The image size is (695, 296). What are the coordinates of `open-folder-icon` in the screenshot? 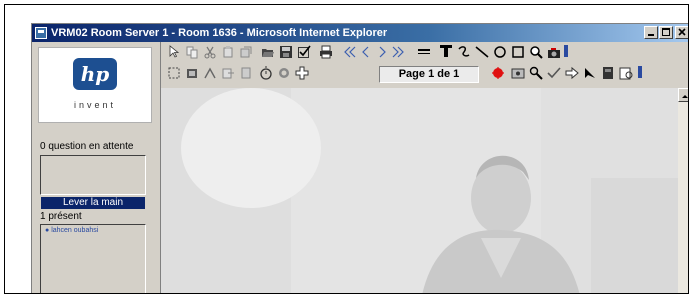 It's located at (268, 52).